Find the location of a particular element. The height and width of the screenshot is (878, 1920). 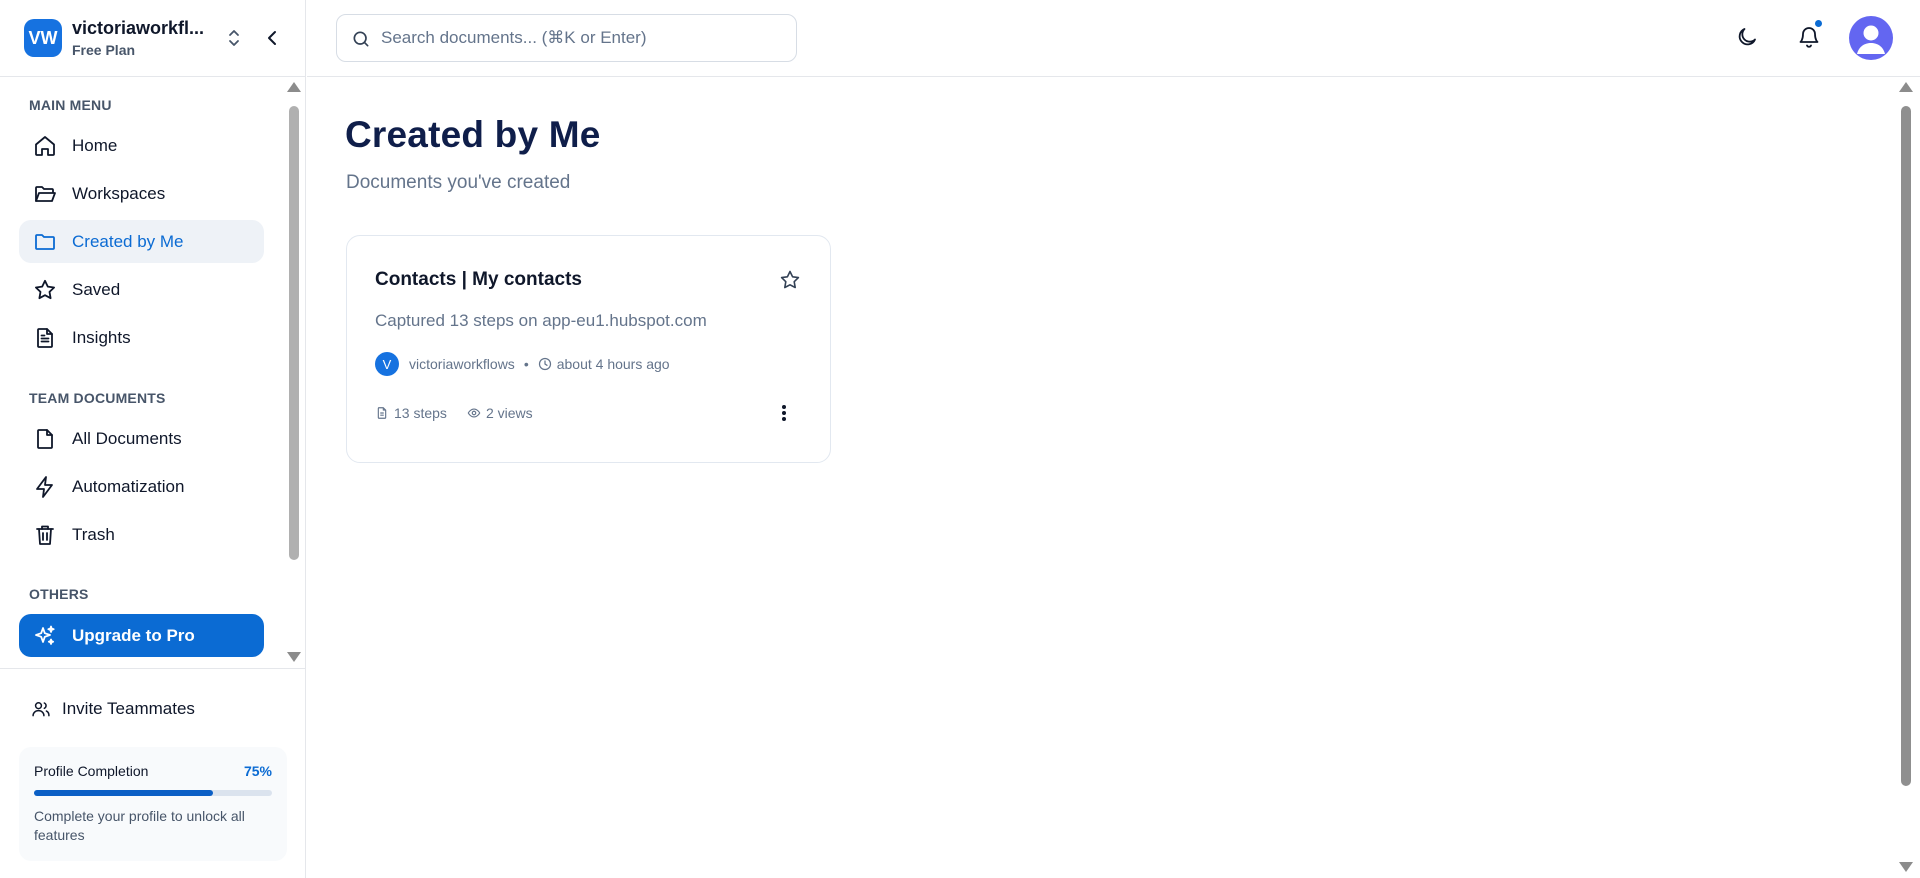

eye-icon is located at coordinates (474, 413).